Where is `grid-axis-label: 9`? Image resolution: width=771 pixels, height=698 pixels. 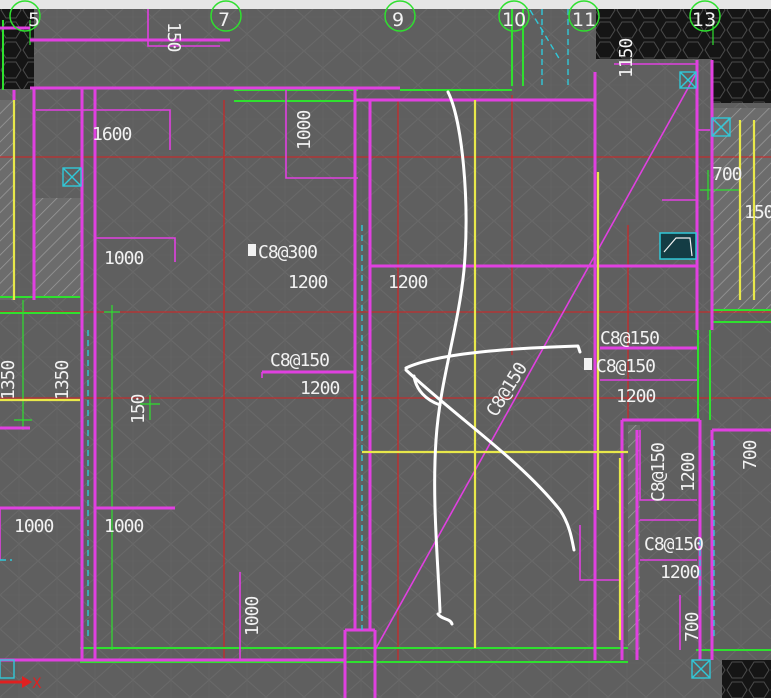 grid-axis-label: 9 is located at coordinates (398, 20).